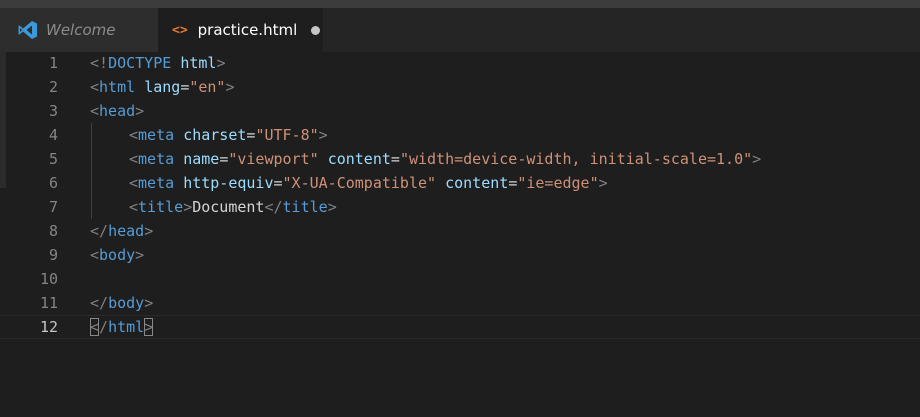 This screenshot has height=417, width=920. I want to click on indent-guide, so click(91, 171).